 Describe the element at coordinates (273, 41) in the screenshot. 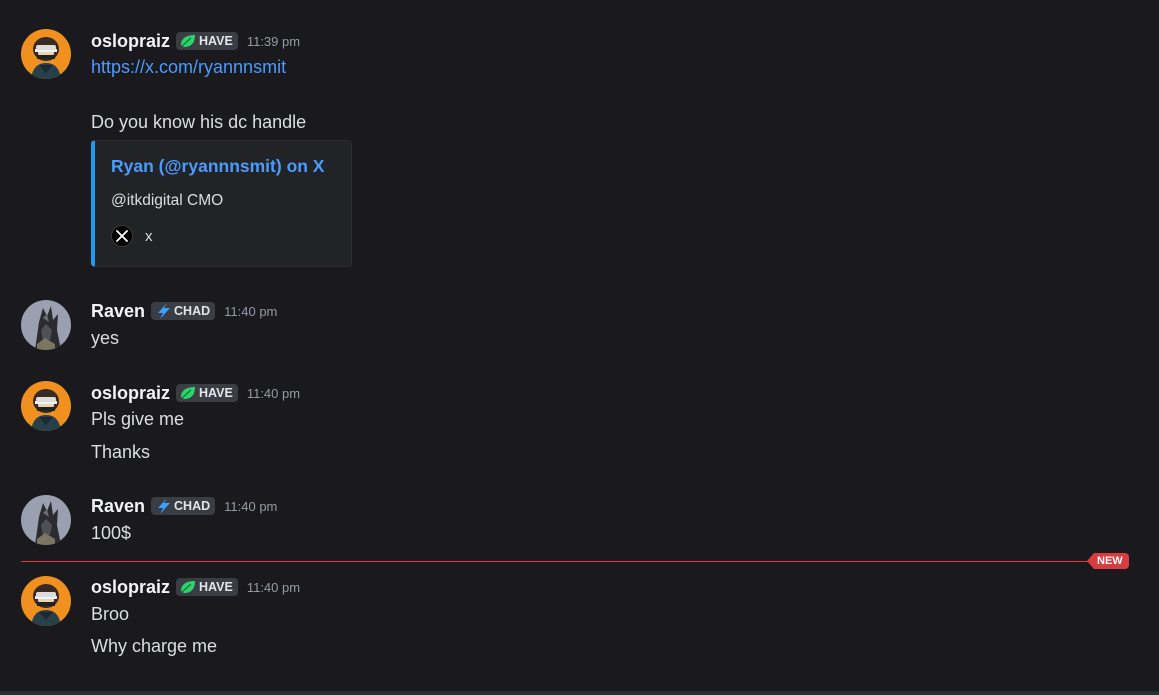

I see `timestamp: 11:39 pm` at that location.